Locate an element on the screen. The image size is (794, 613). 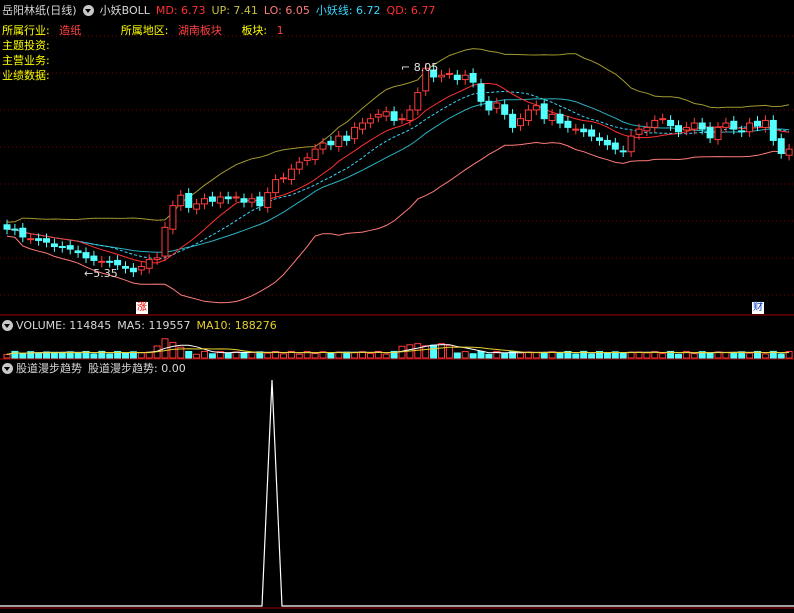
ma10-value: MA10: 188276 is located at coordinates (236, 325).